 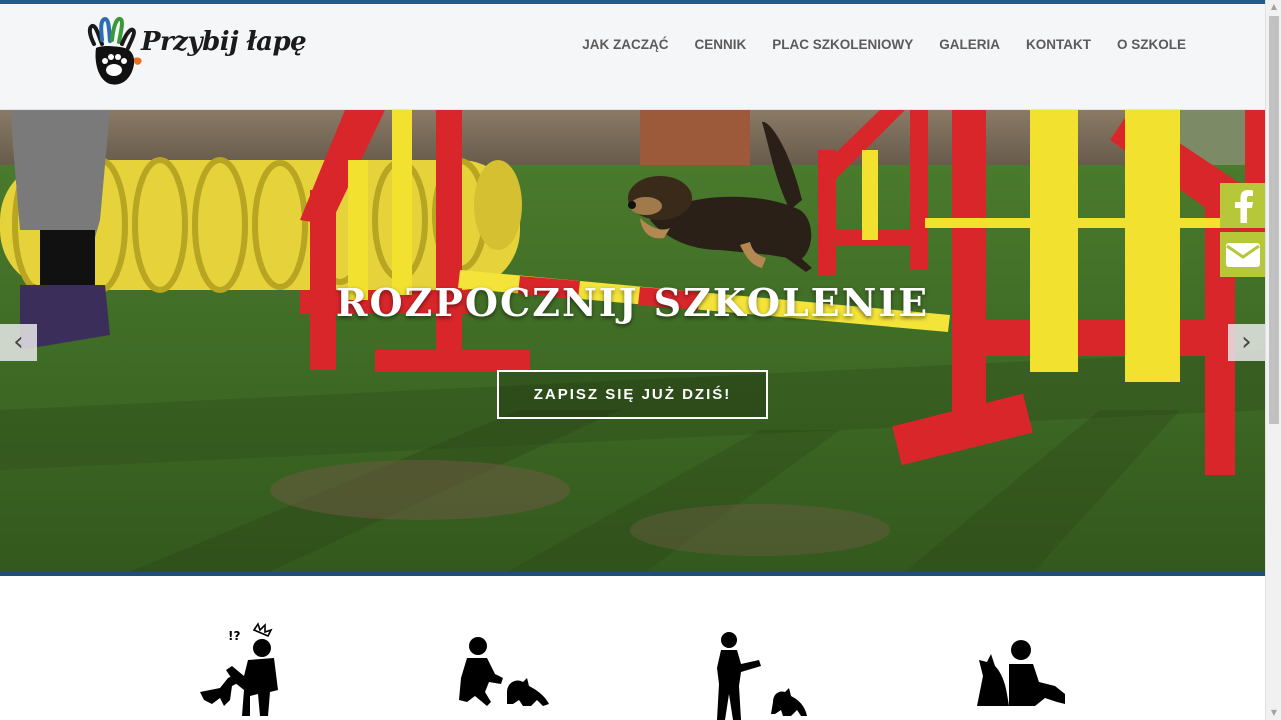 What do you see at coordinates (1021, 673) in the screenshot?
I see `person-sitting-with-dog-icon` at bounding box center [1021, 673].